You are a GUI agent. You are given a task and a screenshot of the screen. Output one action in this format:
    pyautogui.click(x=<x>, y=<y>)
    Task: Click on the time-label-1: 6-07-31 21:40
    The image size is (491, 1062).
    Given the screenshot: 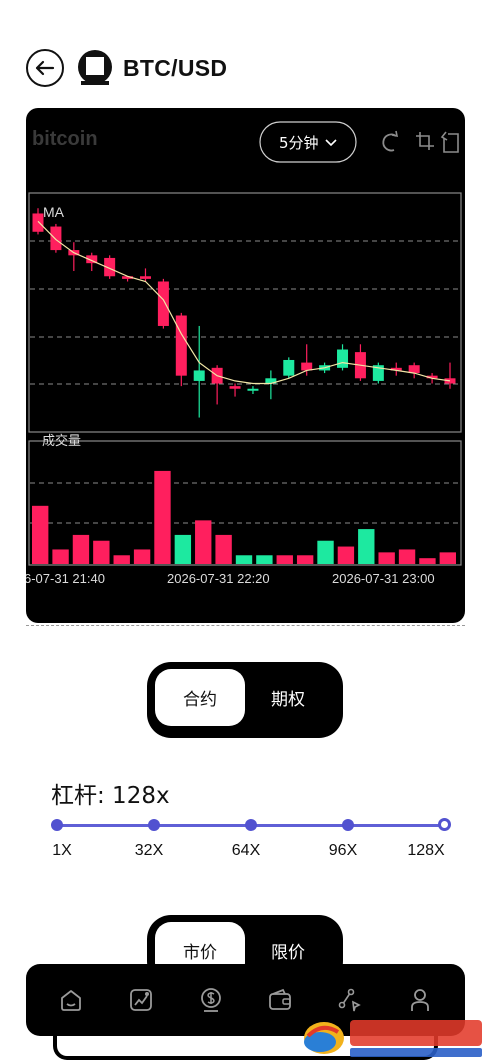 What is the action you would take?
    pyautogui.click(x=65, y=578)
    